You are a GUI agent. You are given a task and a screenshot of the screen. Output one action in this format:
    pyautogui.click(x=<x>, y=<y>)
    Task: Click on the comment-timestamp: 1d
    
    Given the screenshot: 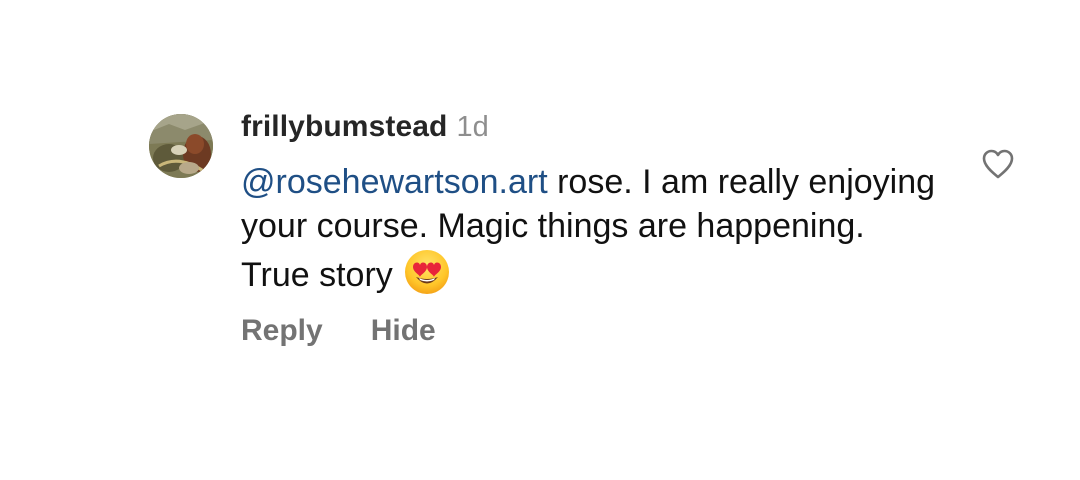 What is the action you would take?
    pyautogui.click(x=472, y=127)
    